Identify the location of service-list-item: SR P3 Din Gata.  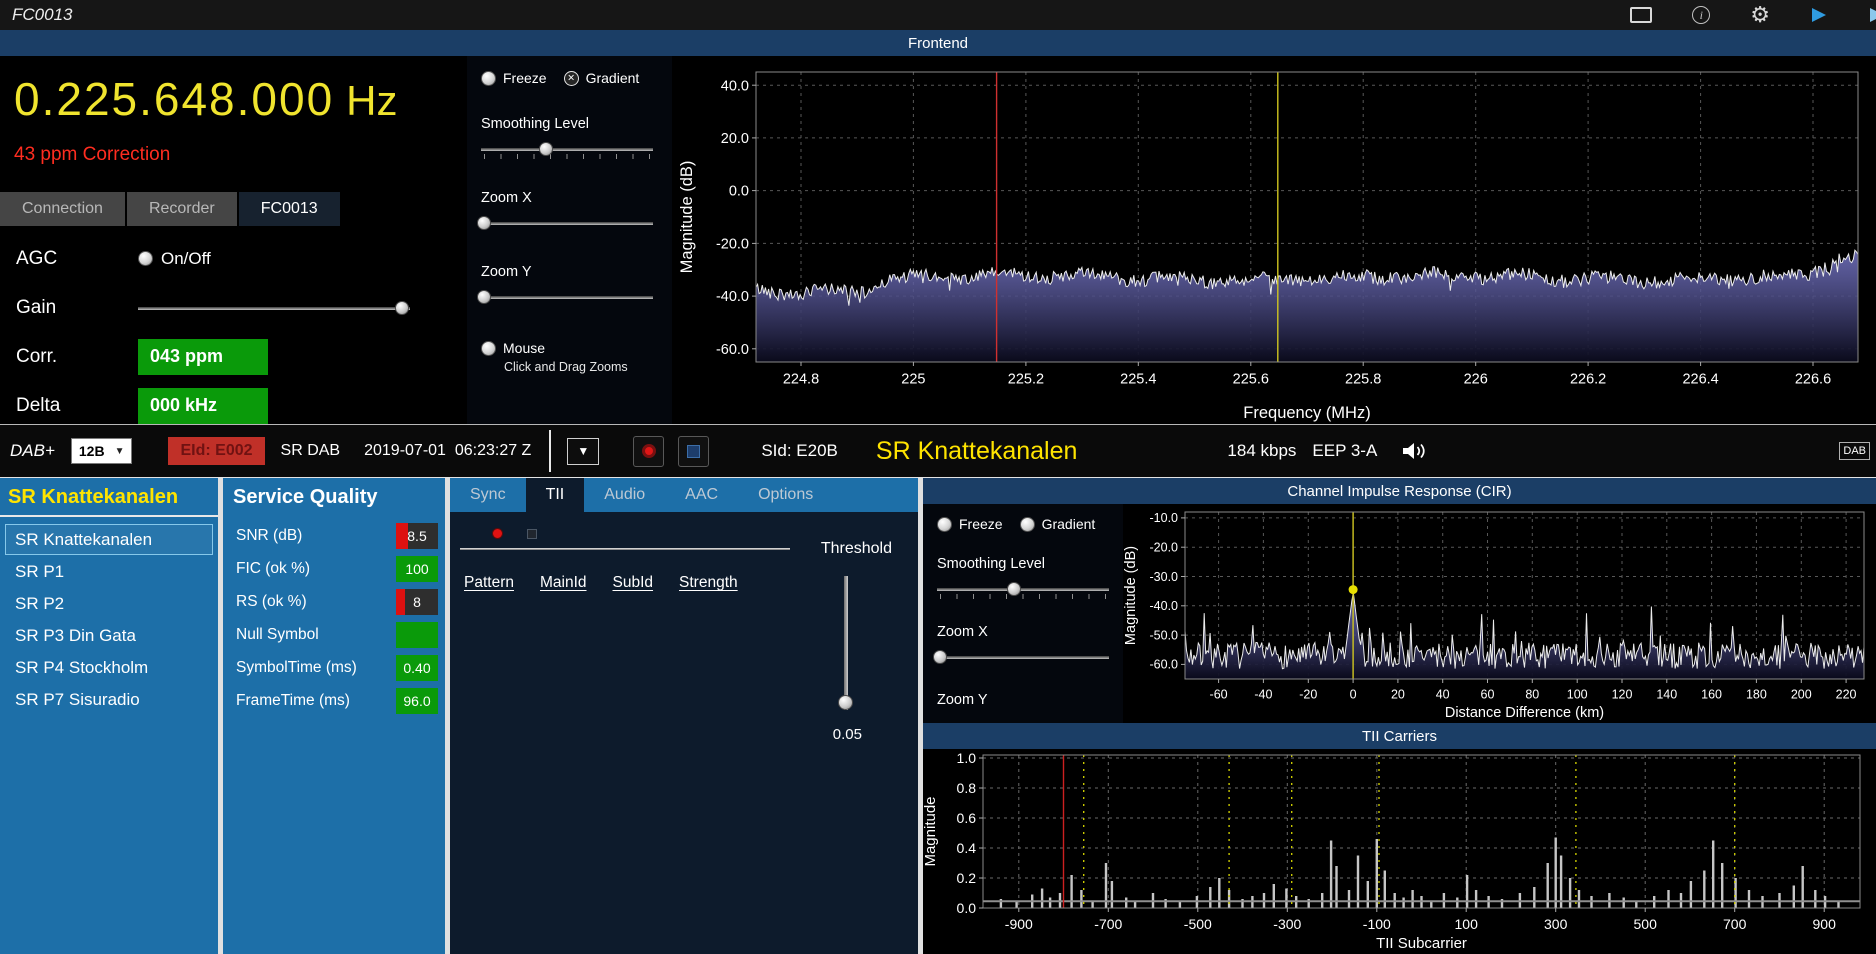
(109, 635).